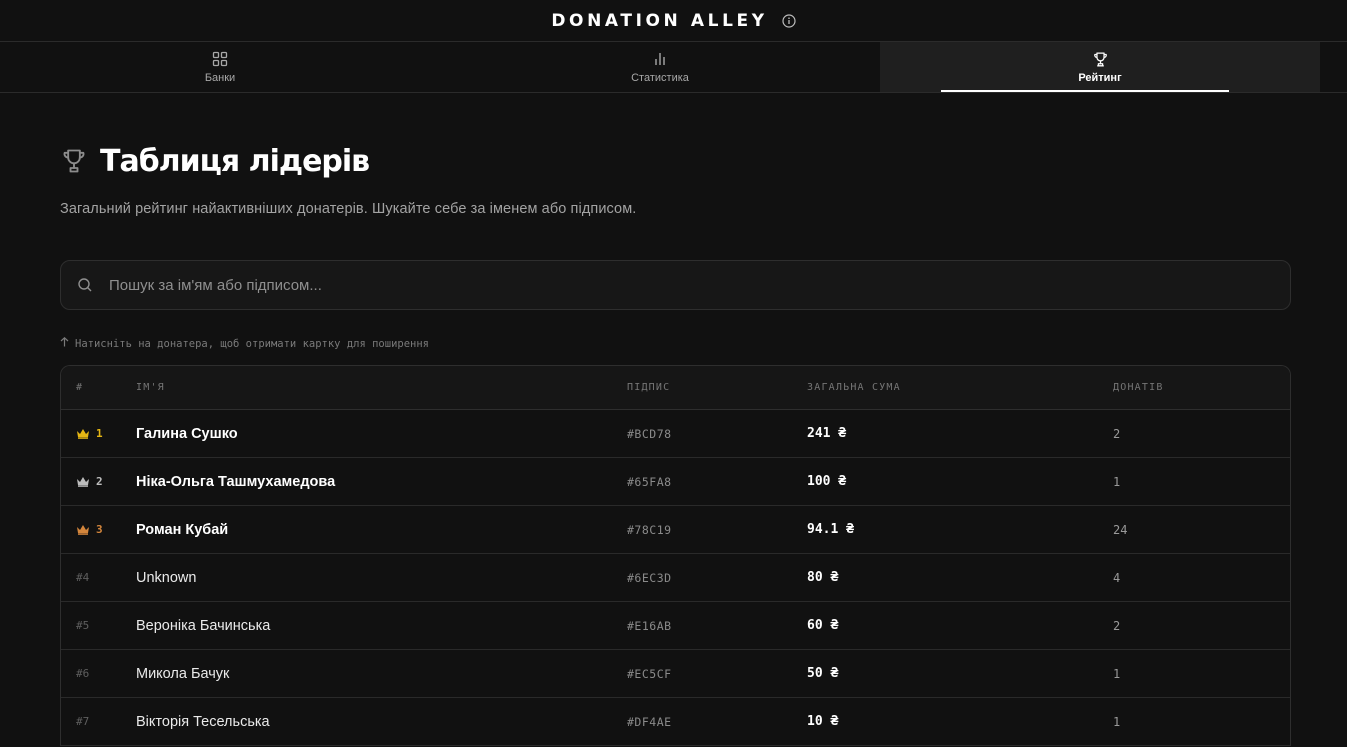 The image size is (1347, 747). Describe the element at coordinates (150, 387) in the screenshot. I see `col-name-header: ІМ'Я` at that location.